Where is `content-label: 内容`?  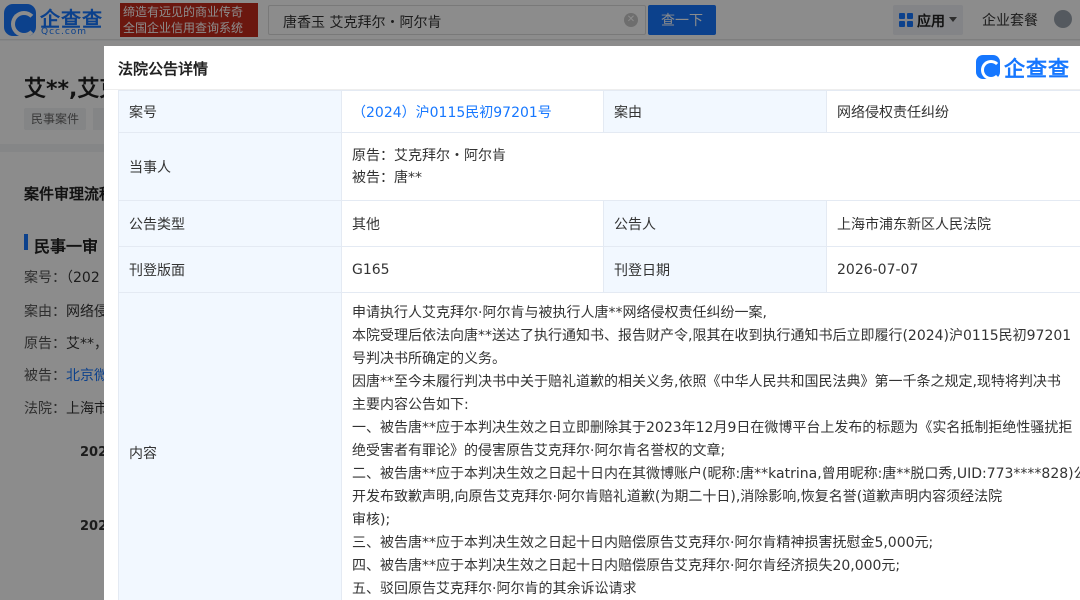 content-label: 内容 is located at coordinates (230, 446).